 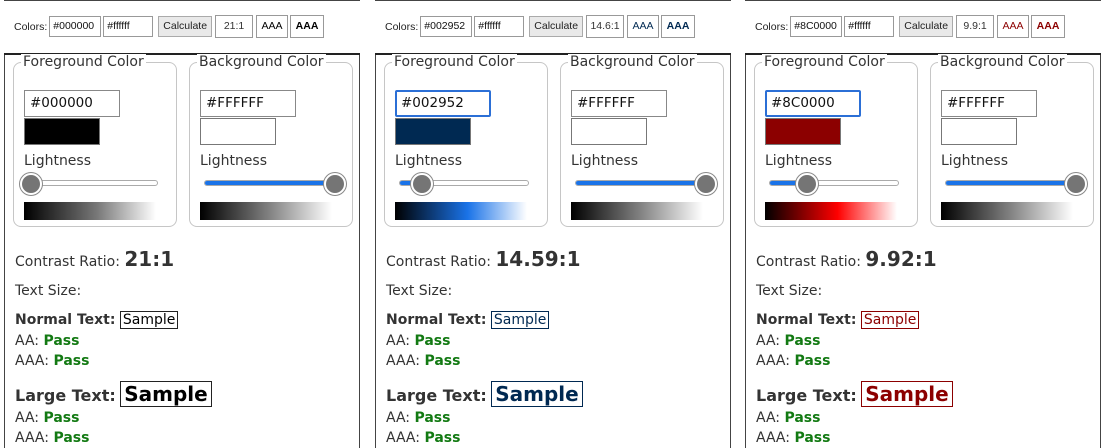 What do you see at coordinates (678, 26) in the screenshot?
I see `aaa-badge: AAA` at bounding box center [678, 26].